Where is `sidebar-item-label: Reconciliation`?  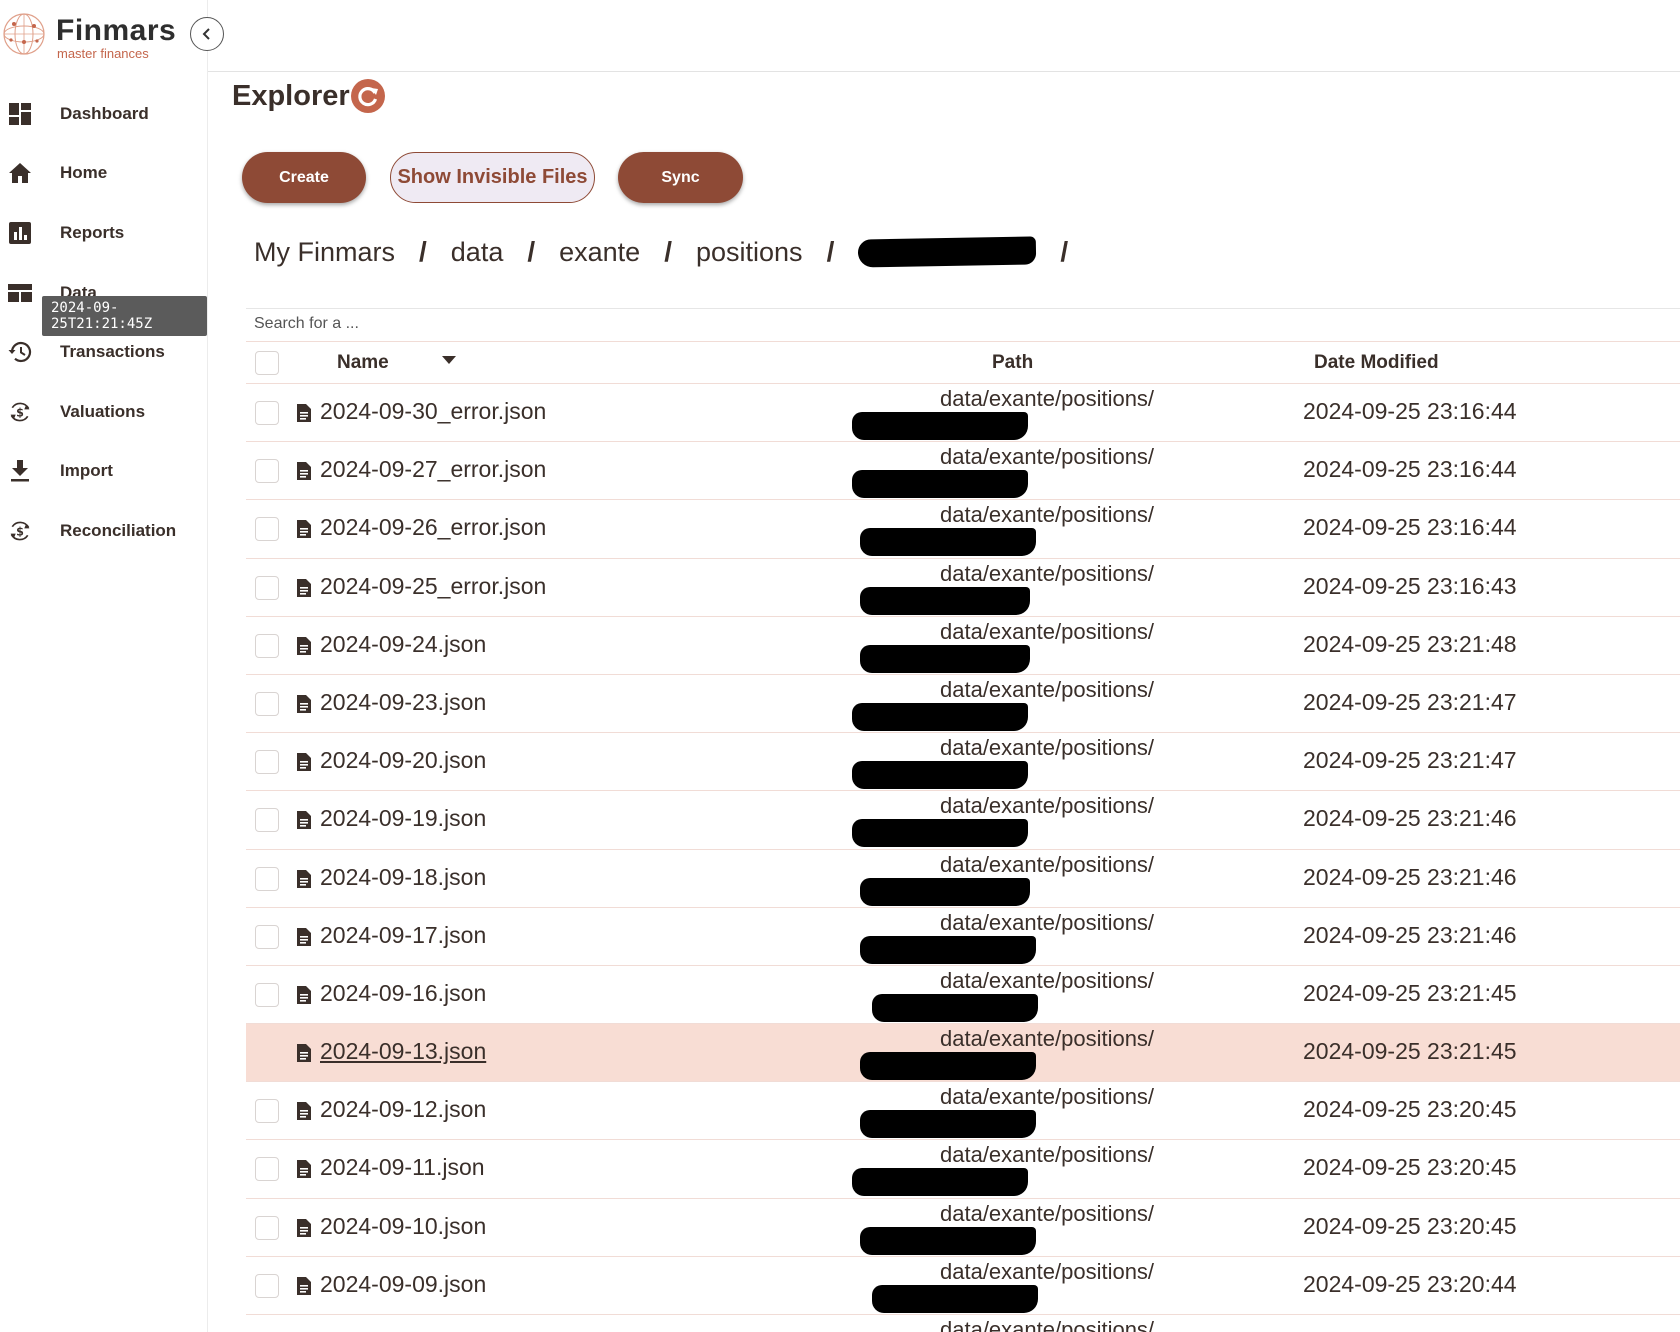 sidebar-item-label: Reconciliation is located at coordinates (118, 530).